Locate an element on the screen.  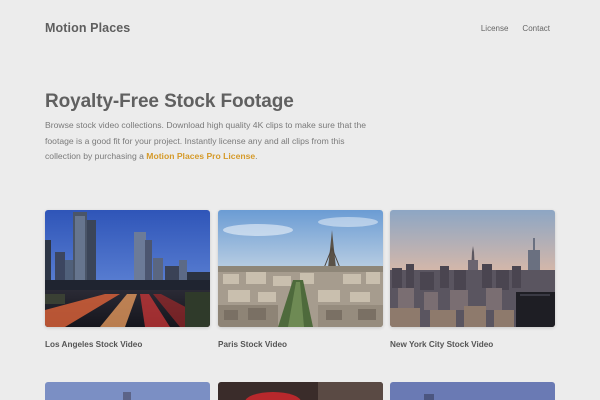
paris-thumbnail is located at coordinates (300, 268).